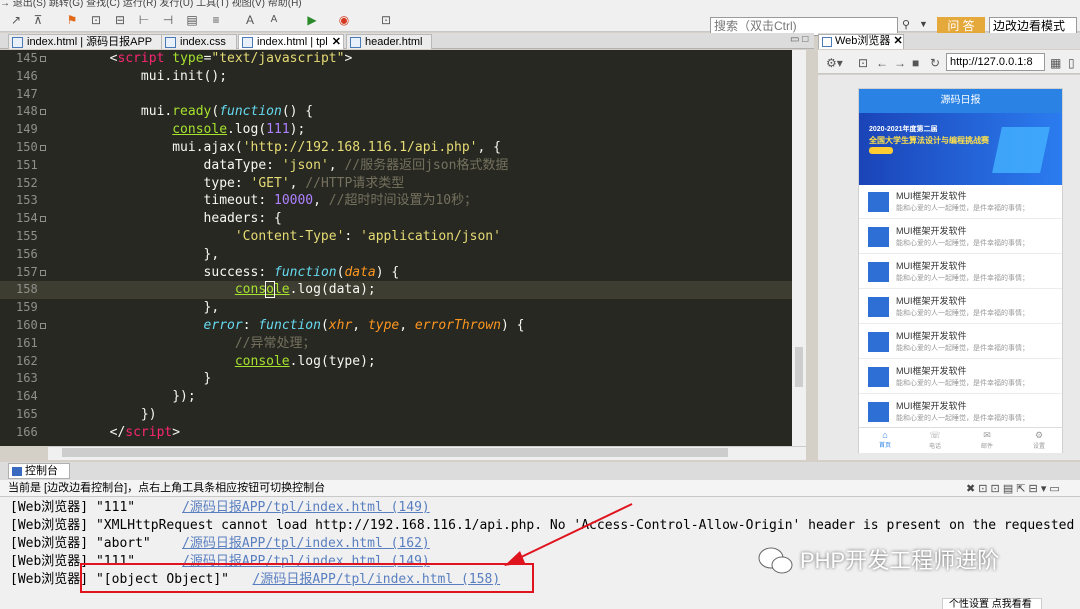 The height and width of the screenshot is (609, 1080). Describe the element at coordinates (992, 603) in the screenshot. I see `tooltip: 个性设置 点我看看` at that location.